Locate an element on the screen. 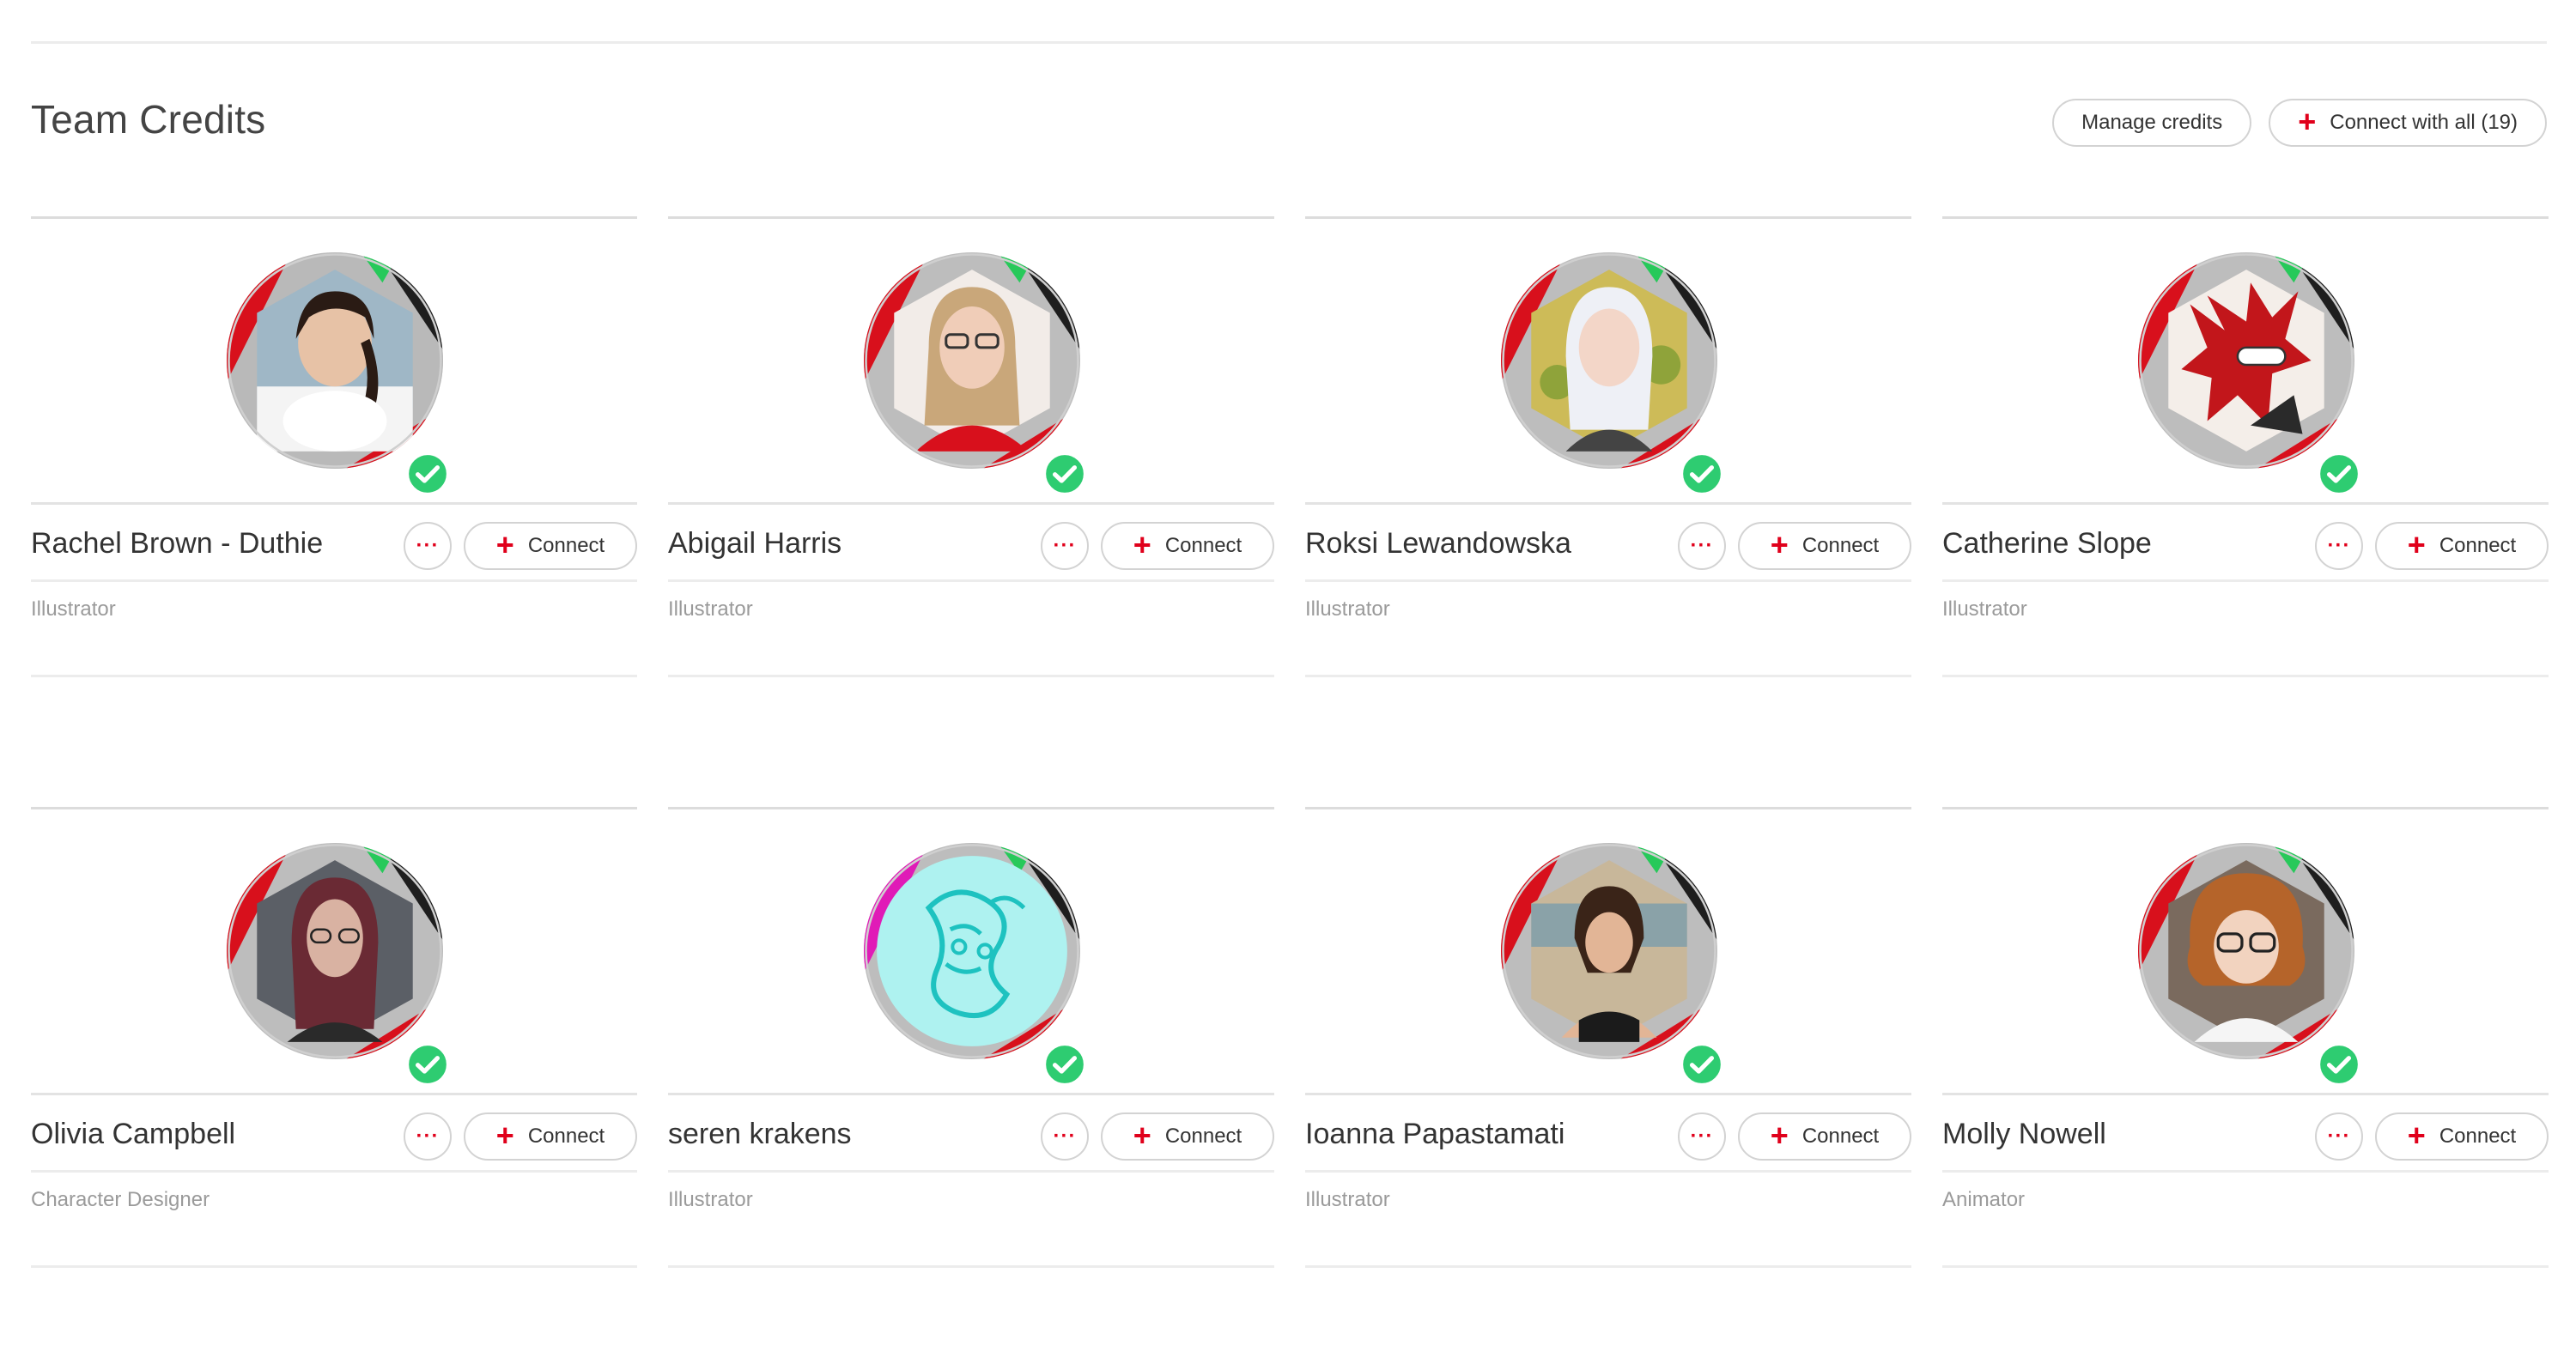  member-name: Rachel Brown - Duthie is located at coordinates (177, 544).